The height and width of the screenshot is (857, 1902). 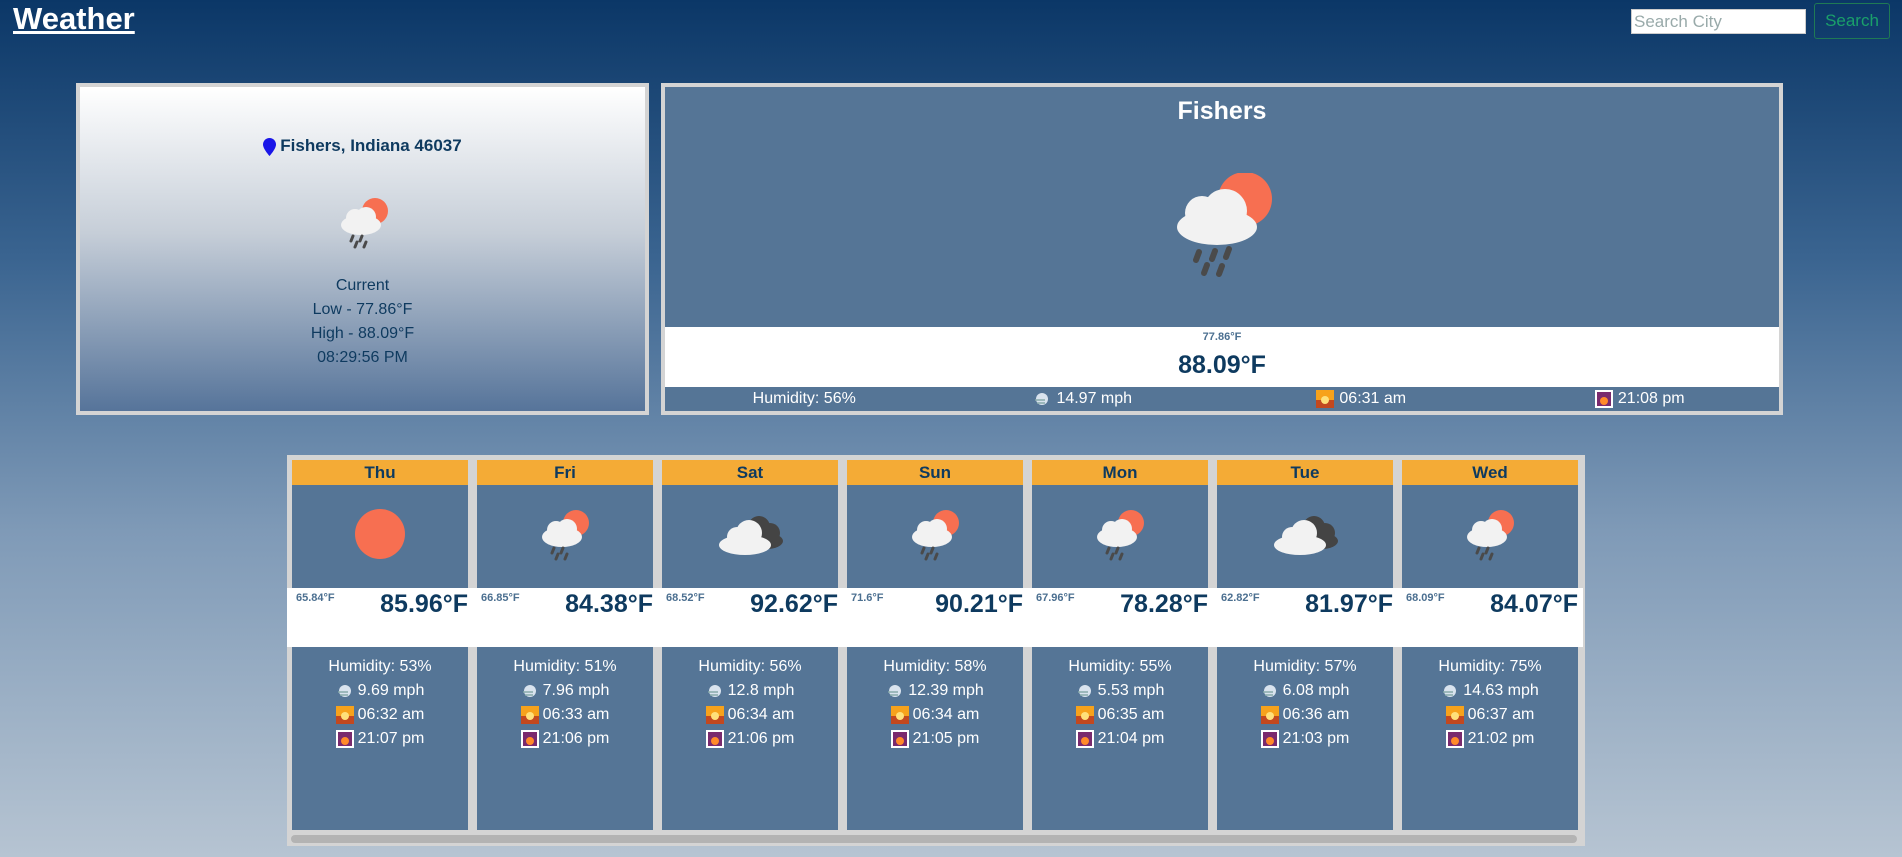 What do you see at coordinates (565, 666) in the screenshot?
I see `day-humidity: Humidity: 51%` at bounding box center [565, 666].